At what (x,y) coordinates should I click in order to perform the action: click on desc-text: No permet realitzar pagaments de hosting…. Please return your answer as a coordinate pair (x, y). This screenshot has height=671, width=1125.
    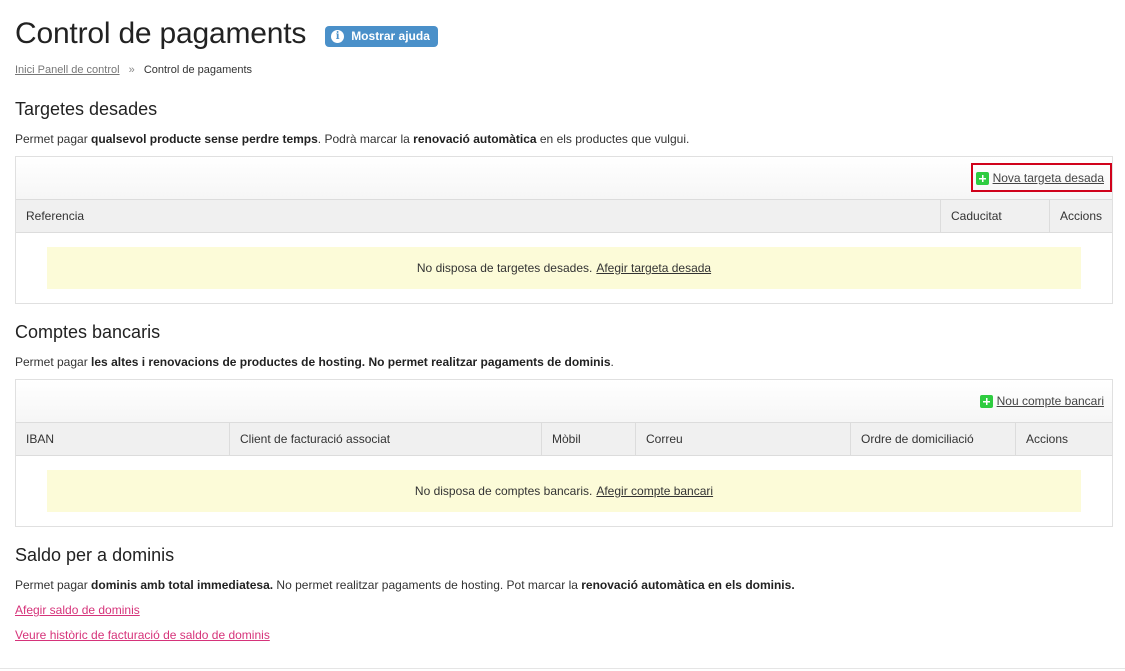
    Looking at the image, I should click on (427, 585).